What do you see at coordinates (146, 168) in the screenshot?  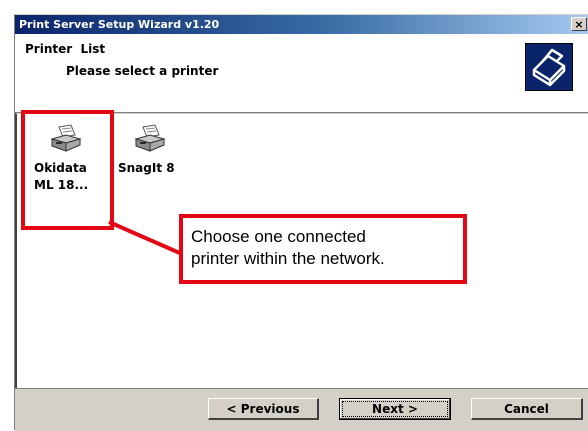 I see `printer-name-line1: SnagIt 8` at bounding box center [146, 168].